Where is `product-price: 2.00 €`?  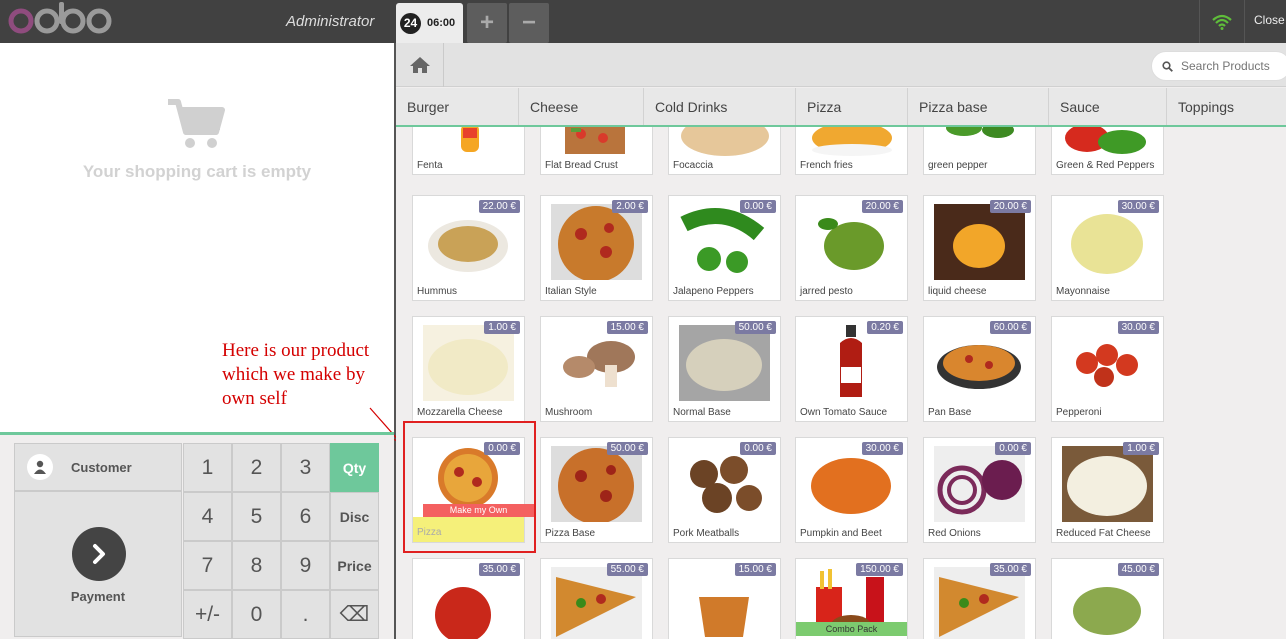
product-price: 2.00 € is located at coordinates (630, 206).